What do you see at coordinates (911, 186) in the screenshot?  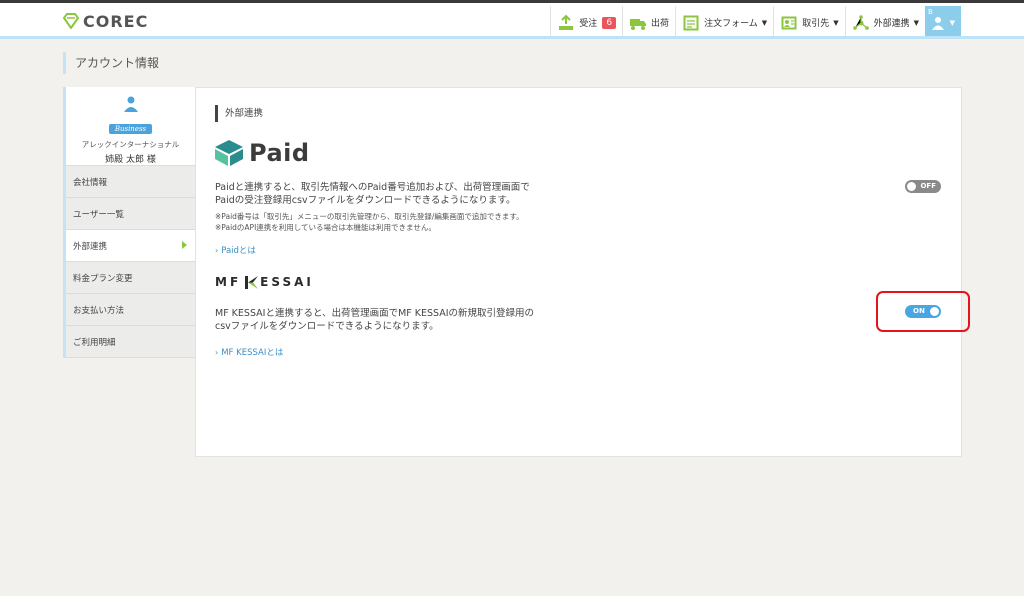 I see `toggle-knob` at bounding box center [911, 186].